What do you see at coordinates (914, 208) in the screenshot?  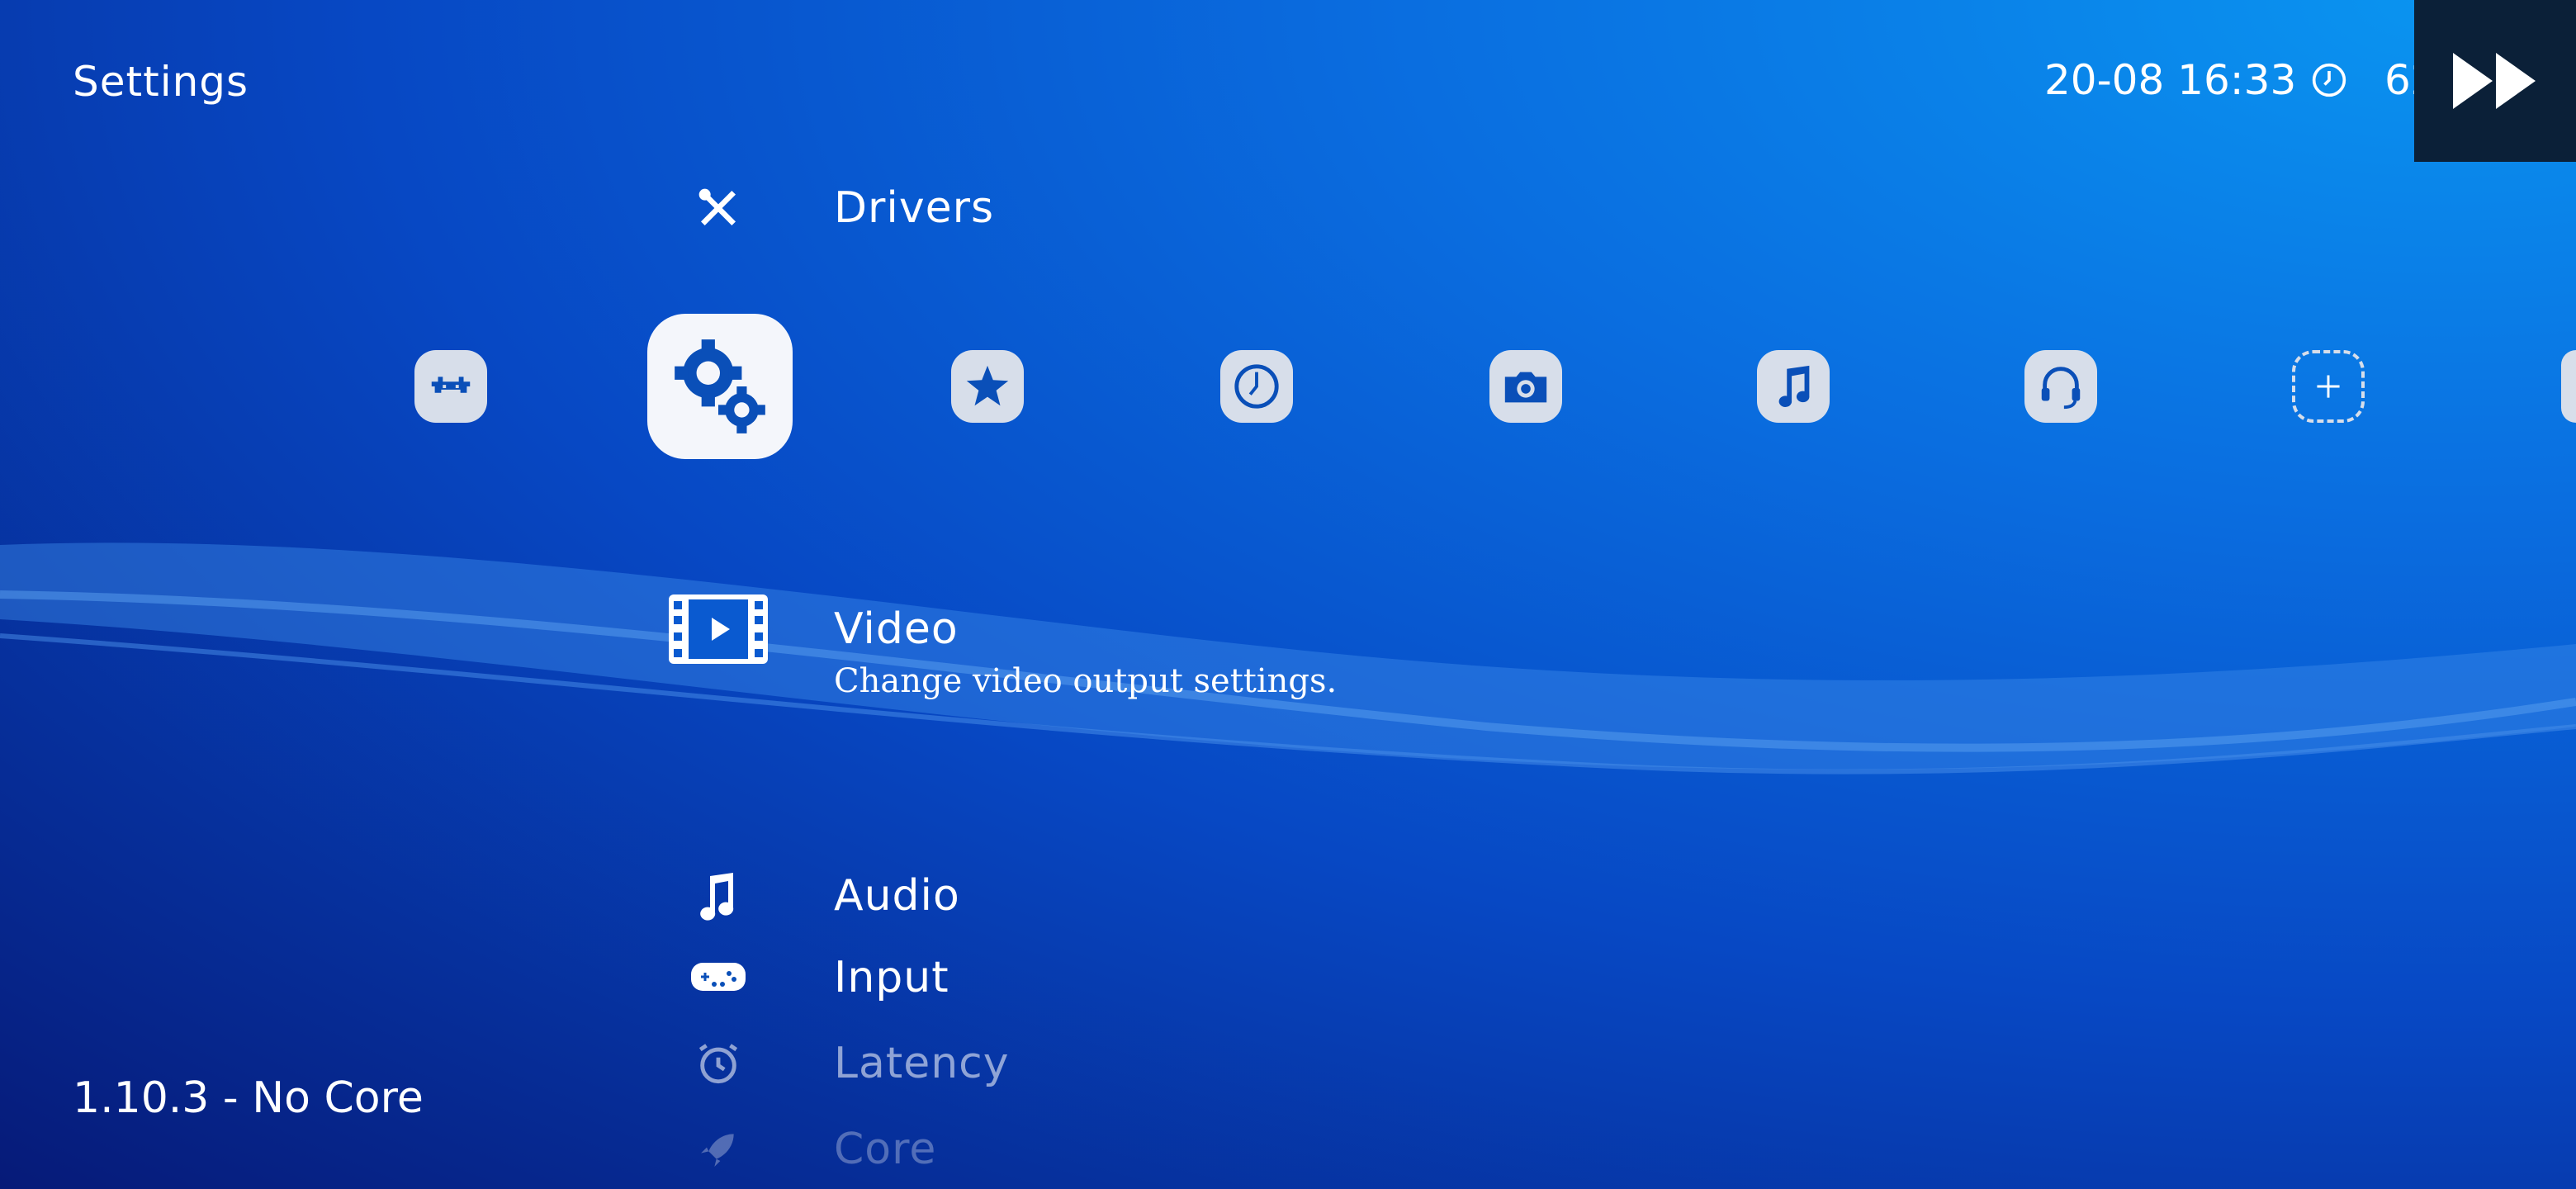 I see `menu-item-label: Drivers` at bounding box center [914, 208].